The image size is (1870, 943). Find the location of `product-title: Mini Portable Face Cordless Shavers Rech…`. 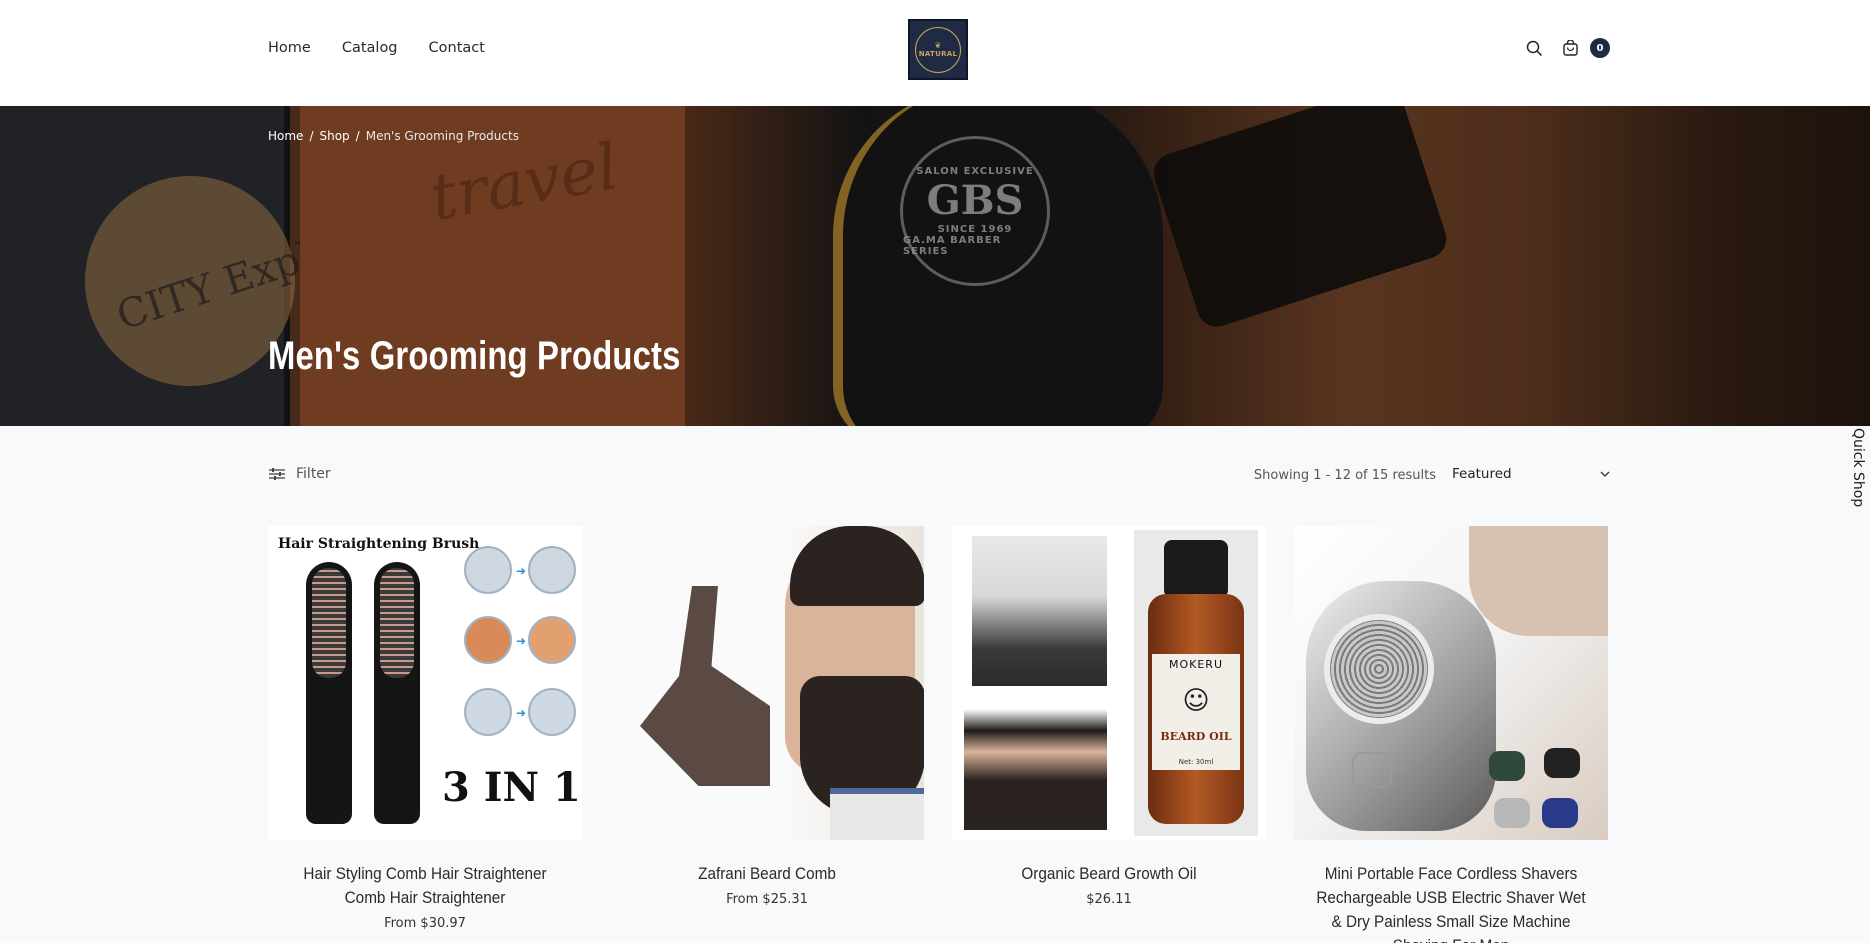

product-title: Mini Portable Face Cordless Shavers Rech… is located at coordinates (1451, 902).